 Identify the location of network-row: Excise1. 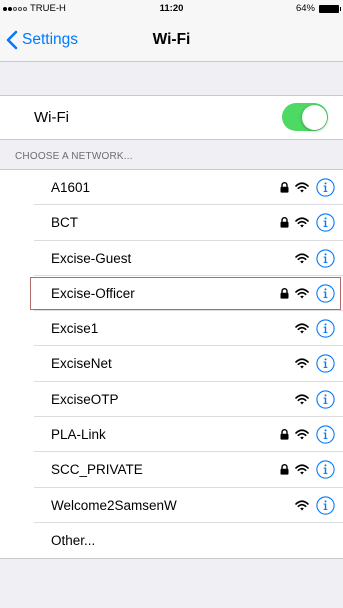
(171, 329).